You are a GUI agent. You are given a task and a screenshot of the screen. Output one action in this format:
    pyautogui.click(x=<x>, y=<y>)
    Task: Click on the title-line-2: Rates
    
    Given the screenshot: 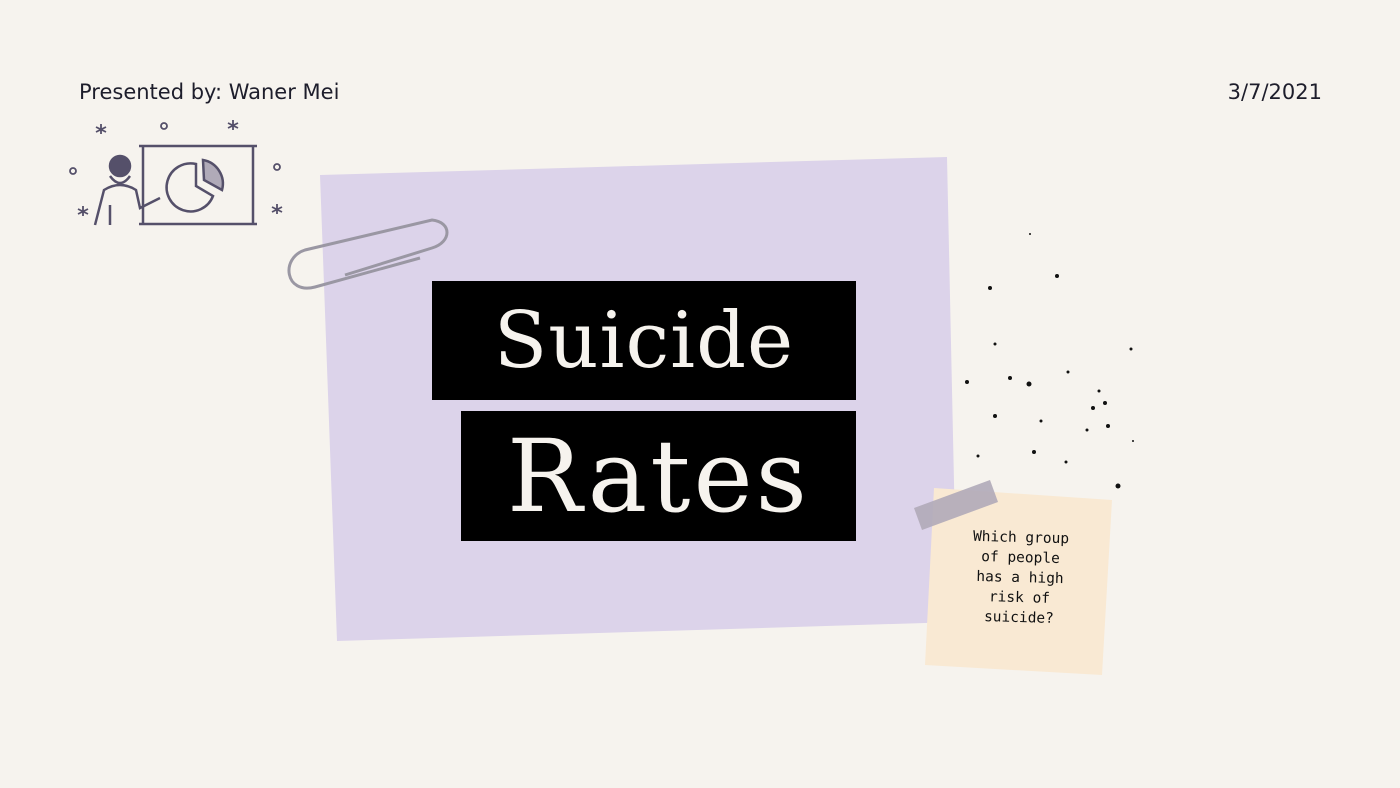 What is the action you would take?
    pyautogui.click(x=658, y=476)
    